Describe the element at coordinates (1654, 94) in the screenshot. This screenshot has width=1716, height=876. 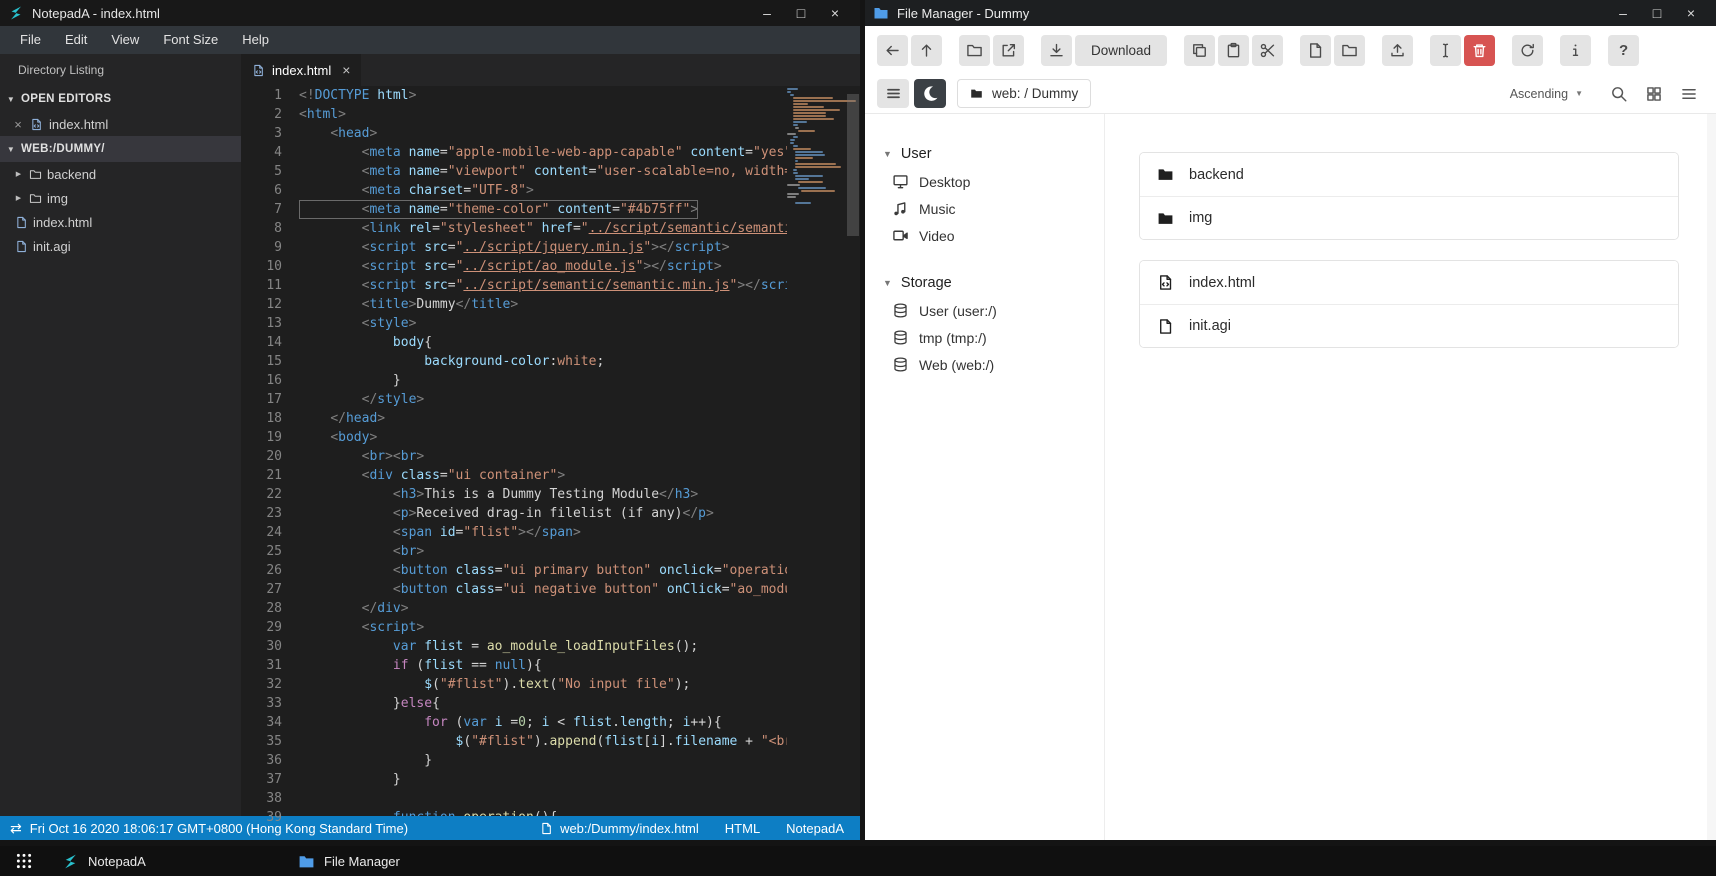
I see `grid-view-button` at that location.